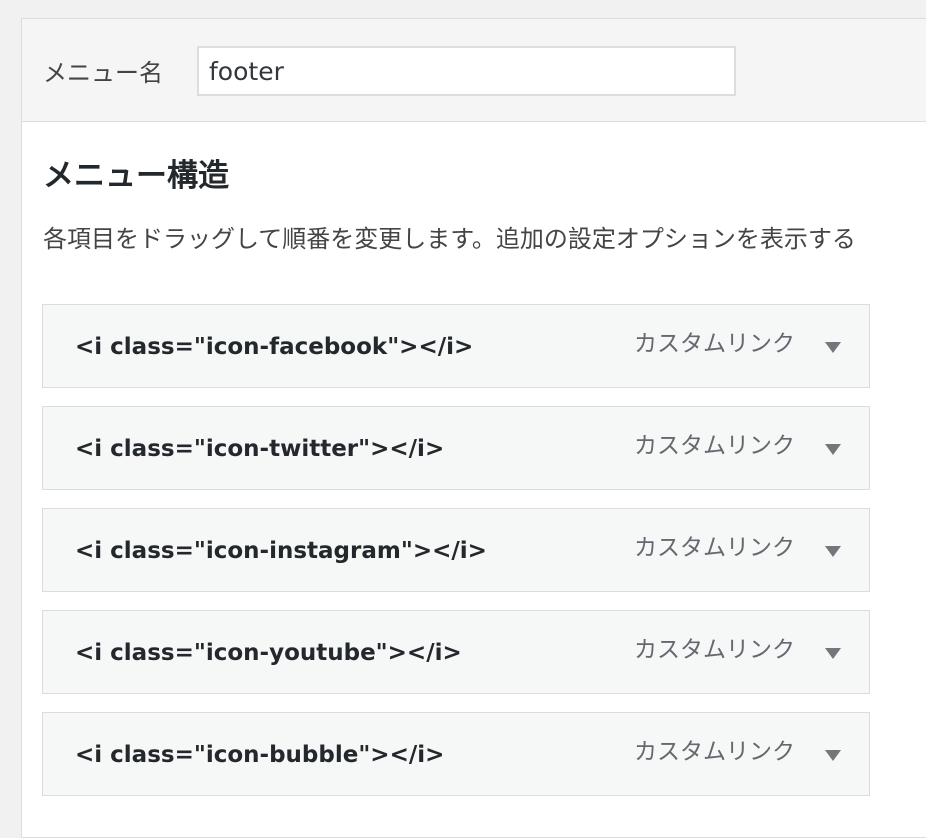 This screenshot has width=926, height=838. I want to click on menu-item: <i class="icon-facebook"></i> カスタムリンク, so click(456, 346).